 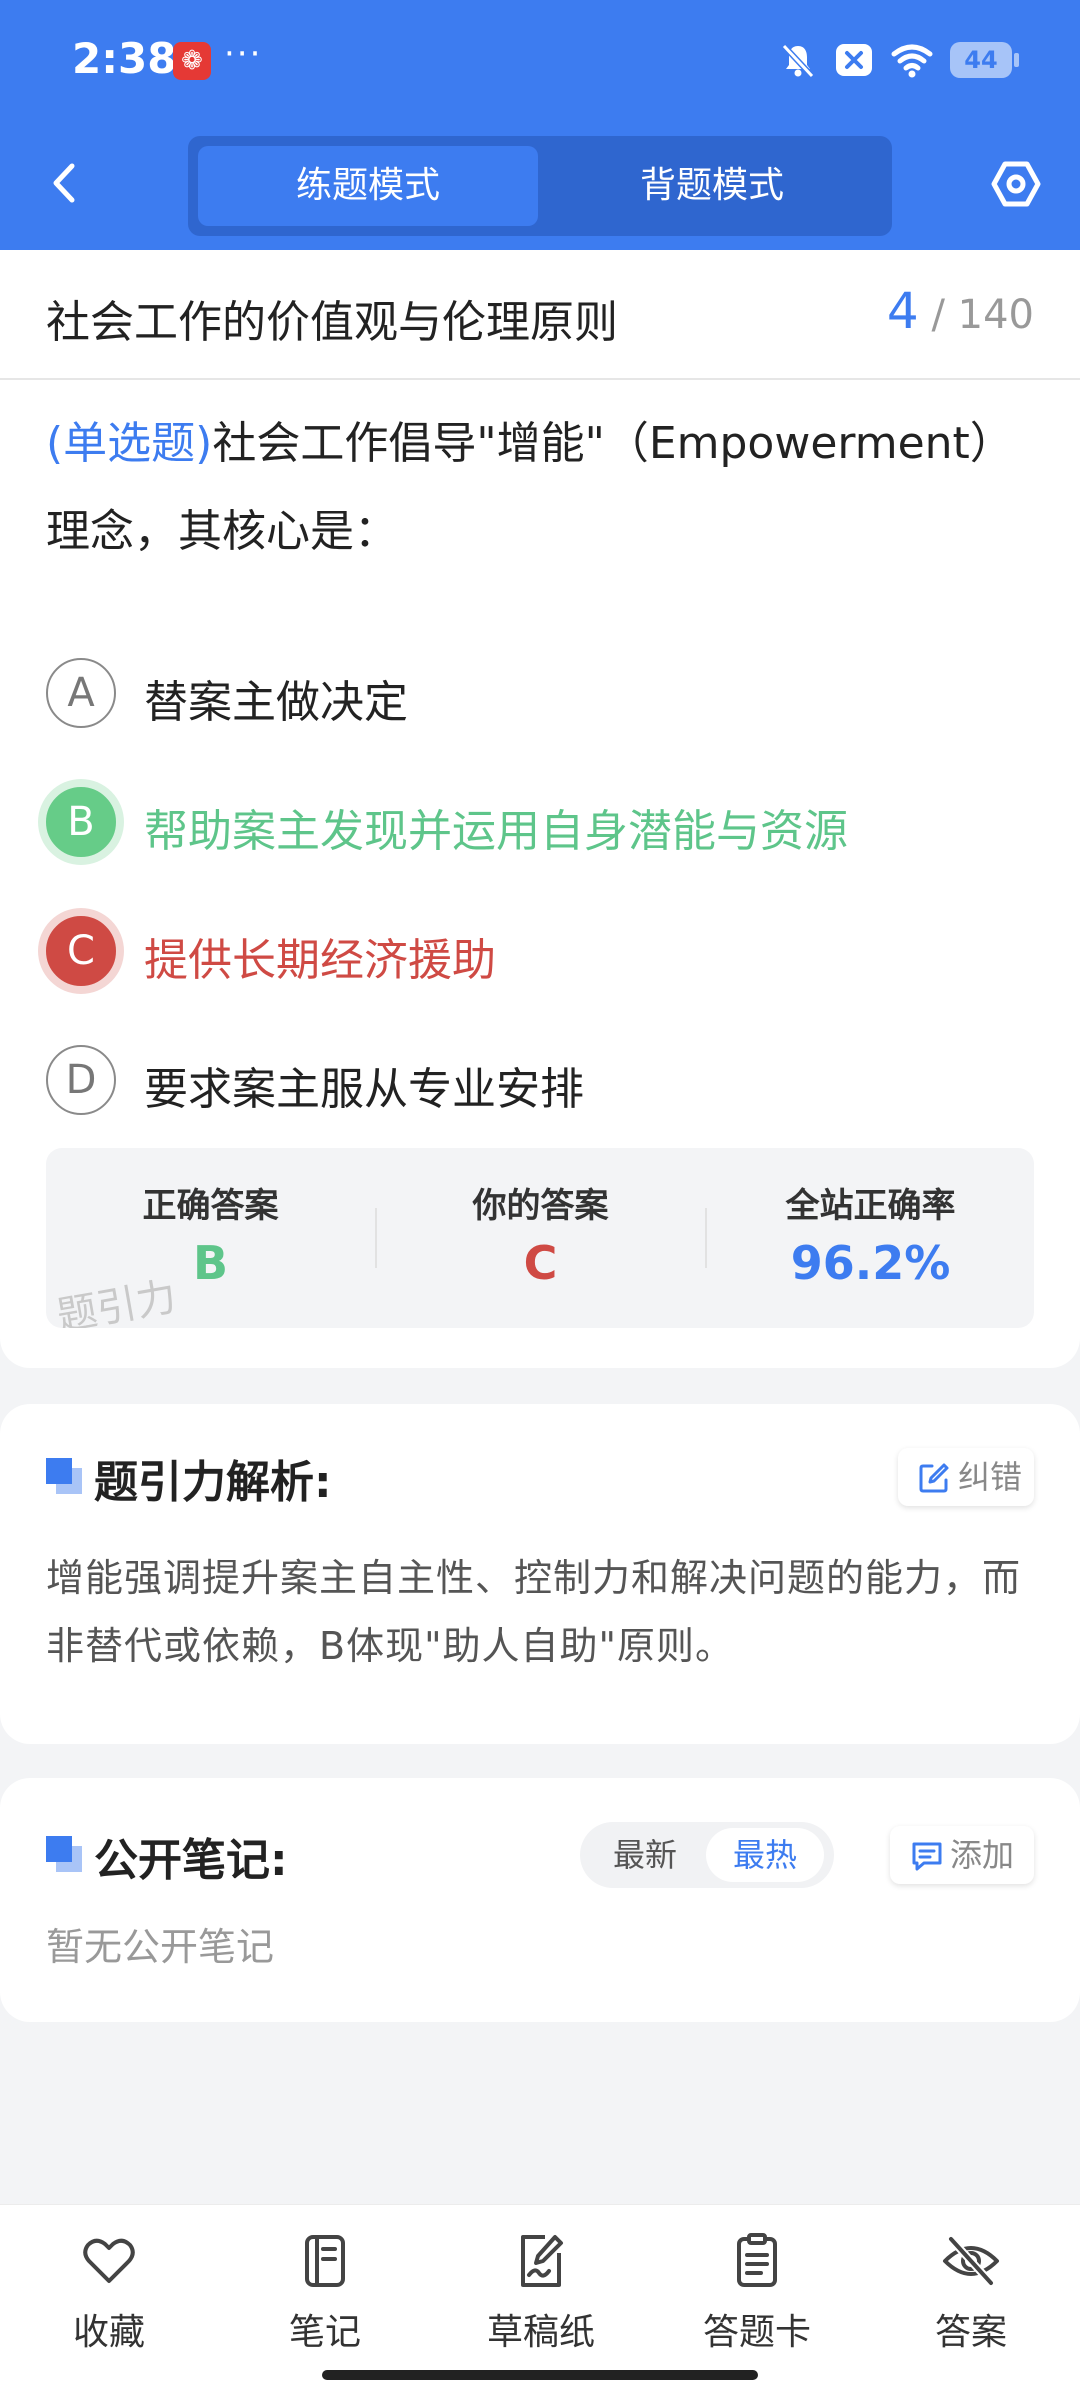 I want to click on draft-paper-icon, so click(x=542, y=2261).